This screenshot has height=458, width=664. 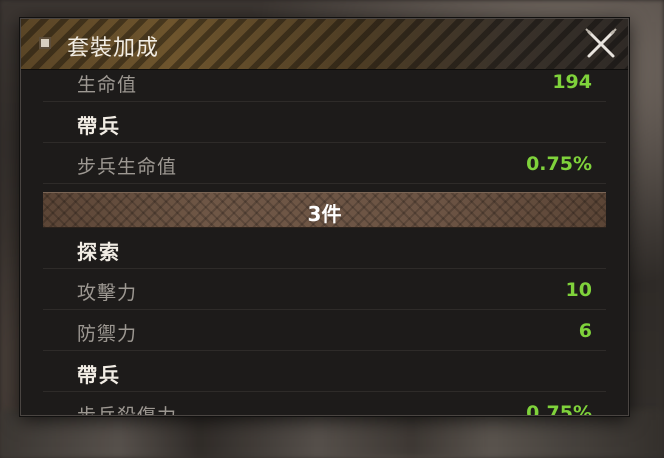 I want to click on close-x-icon, so click(x=601, y=43).